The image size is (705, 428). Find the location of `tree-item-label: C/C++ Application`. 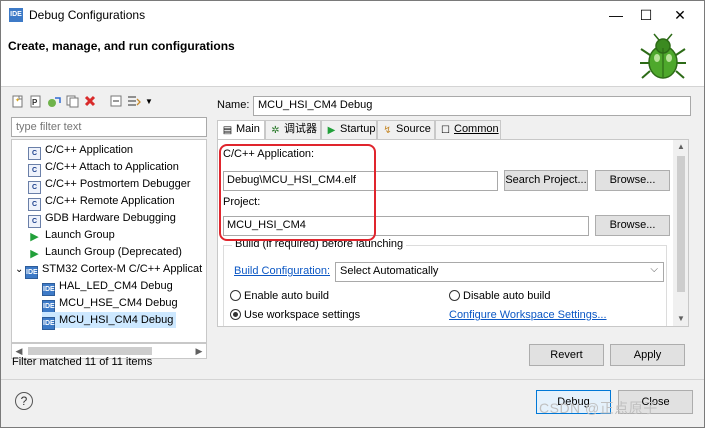

tree-item-label: C/C++ Application is located at coordinates (89, 150).